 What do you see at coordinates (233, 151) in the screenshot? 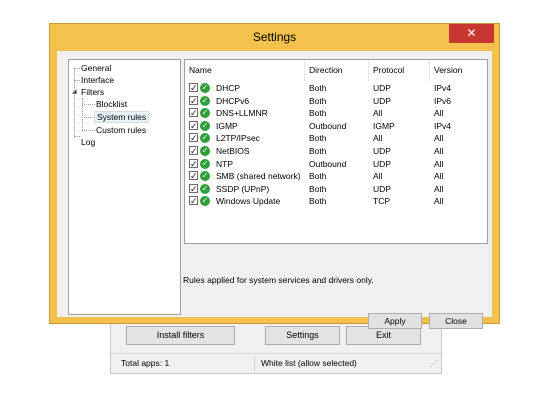
I see `cell-name: NetBIOS` at bounding box center [233, 151].